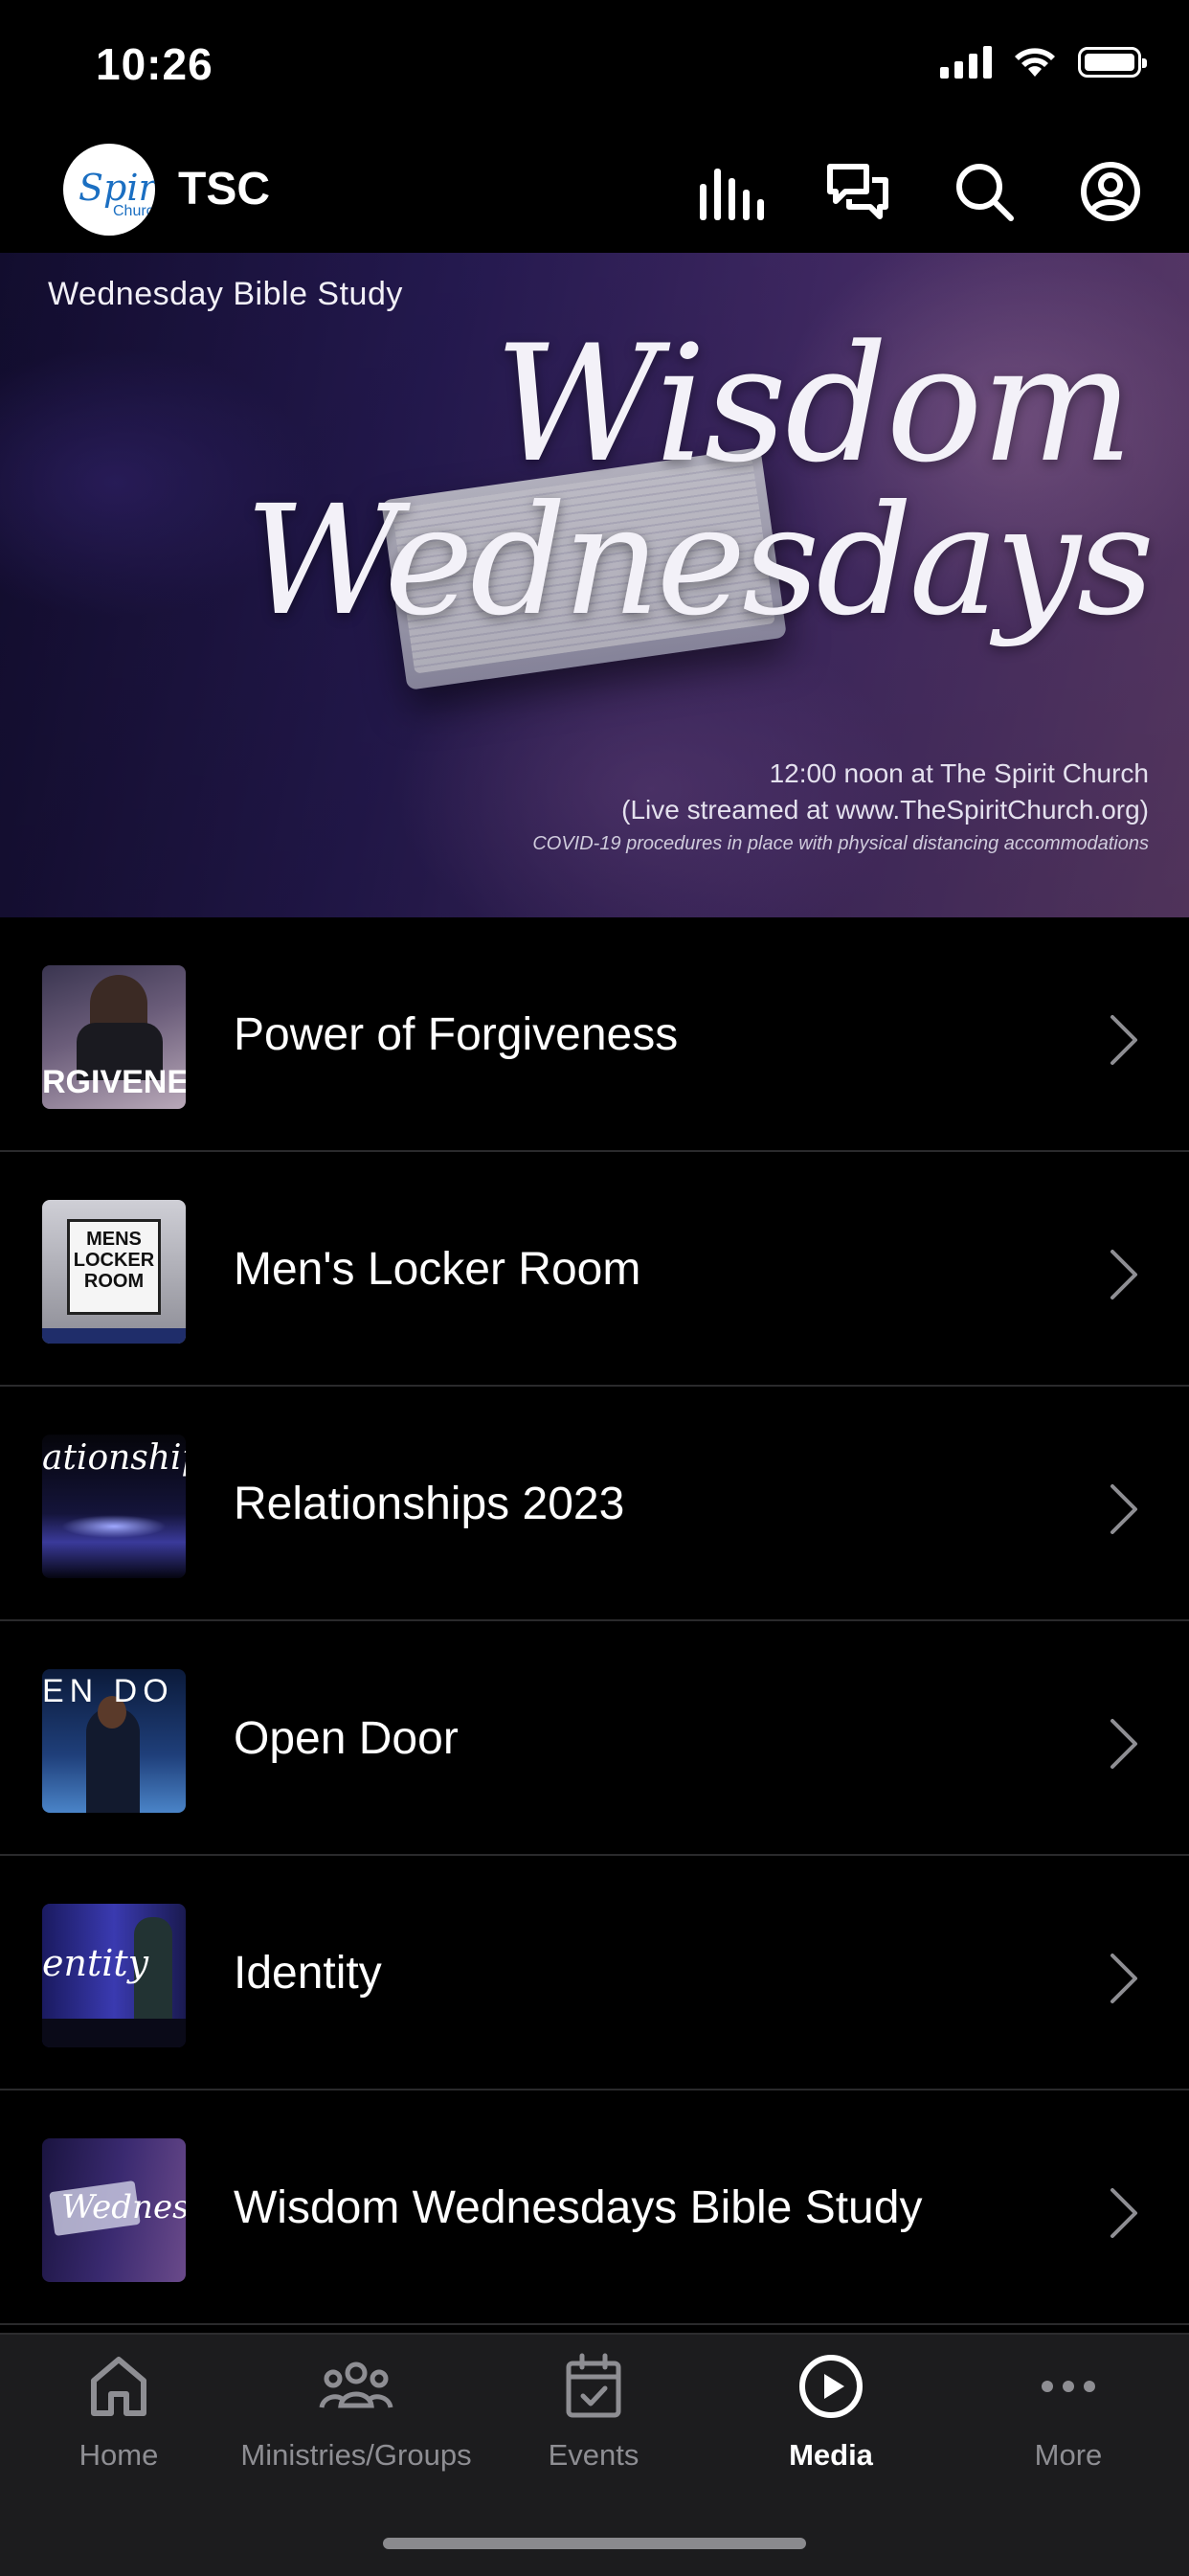  Describe the element at coordinates (593, 2428) in the screenshot. I see `tab-events: Events` at that location.